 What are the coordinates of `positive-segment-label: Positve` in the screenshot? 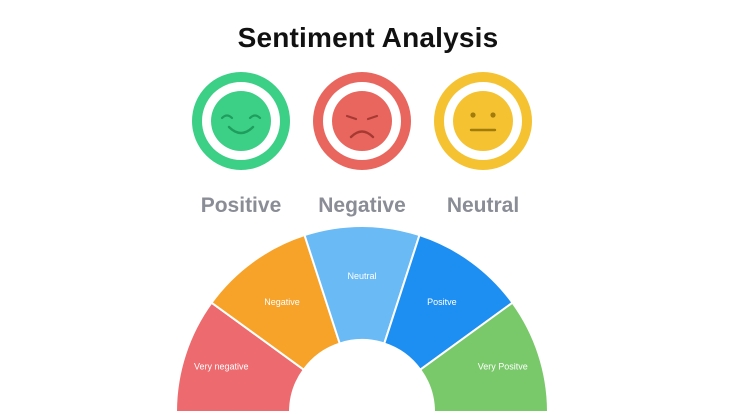 It's located at (442, 302).